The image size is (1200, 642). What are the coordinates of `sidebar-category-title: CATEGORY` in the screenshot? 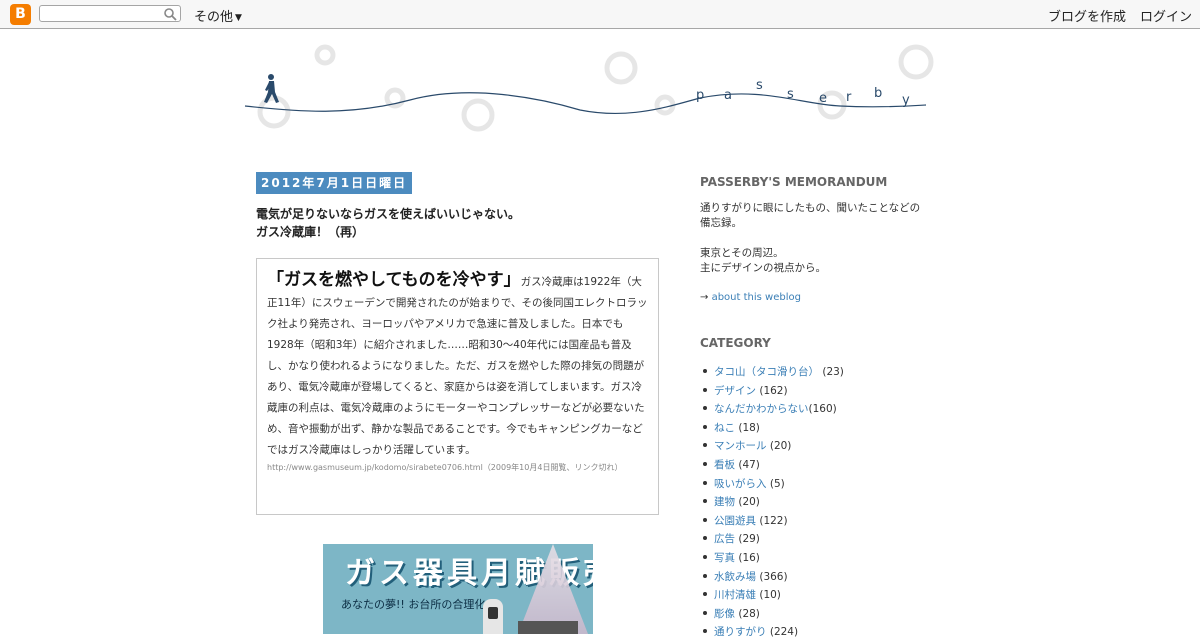 It's located at (735, 343).